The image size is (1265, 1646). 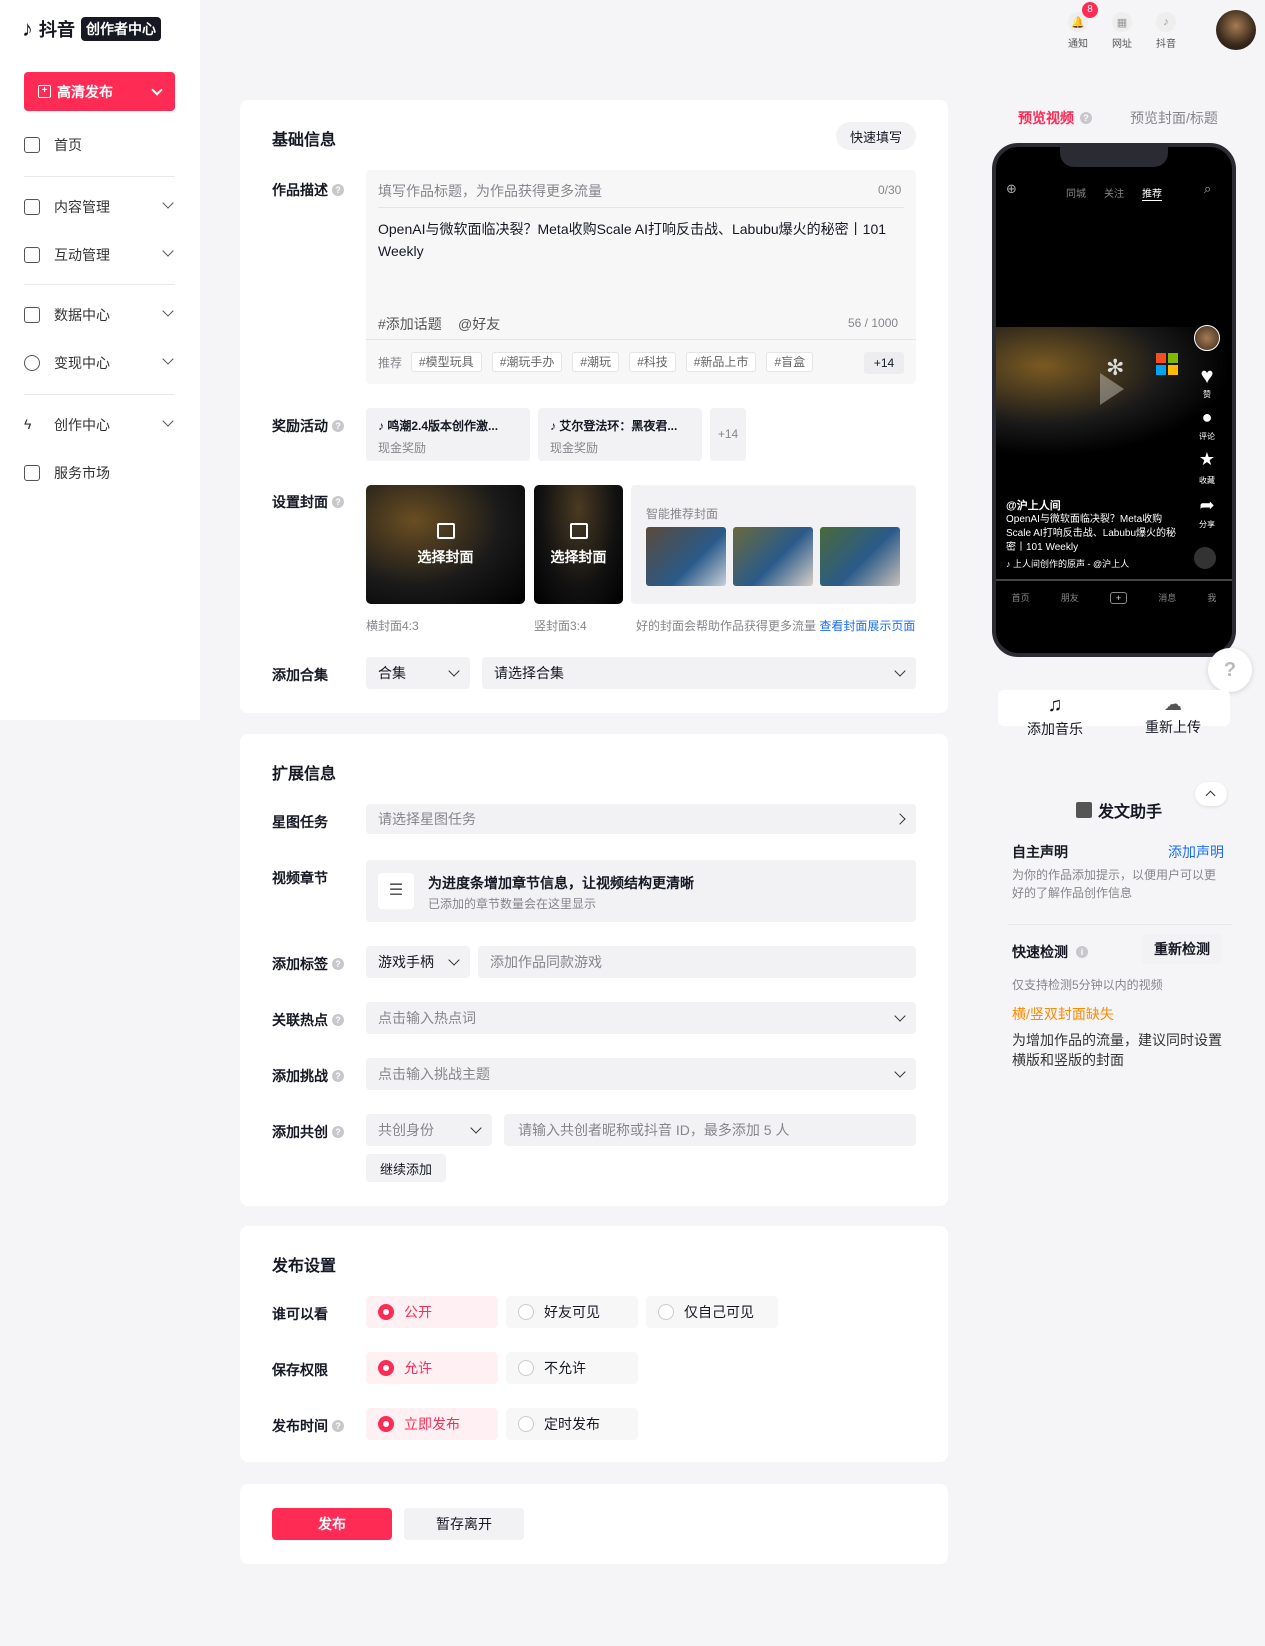 What do you see at coordinates (429, 1130) in the screenshot?
I see `cocreate-role-select: 共创身份` at bounding box center [429, 1130].